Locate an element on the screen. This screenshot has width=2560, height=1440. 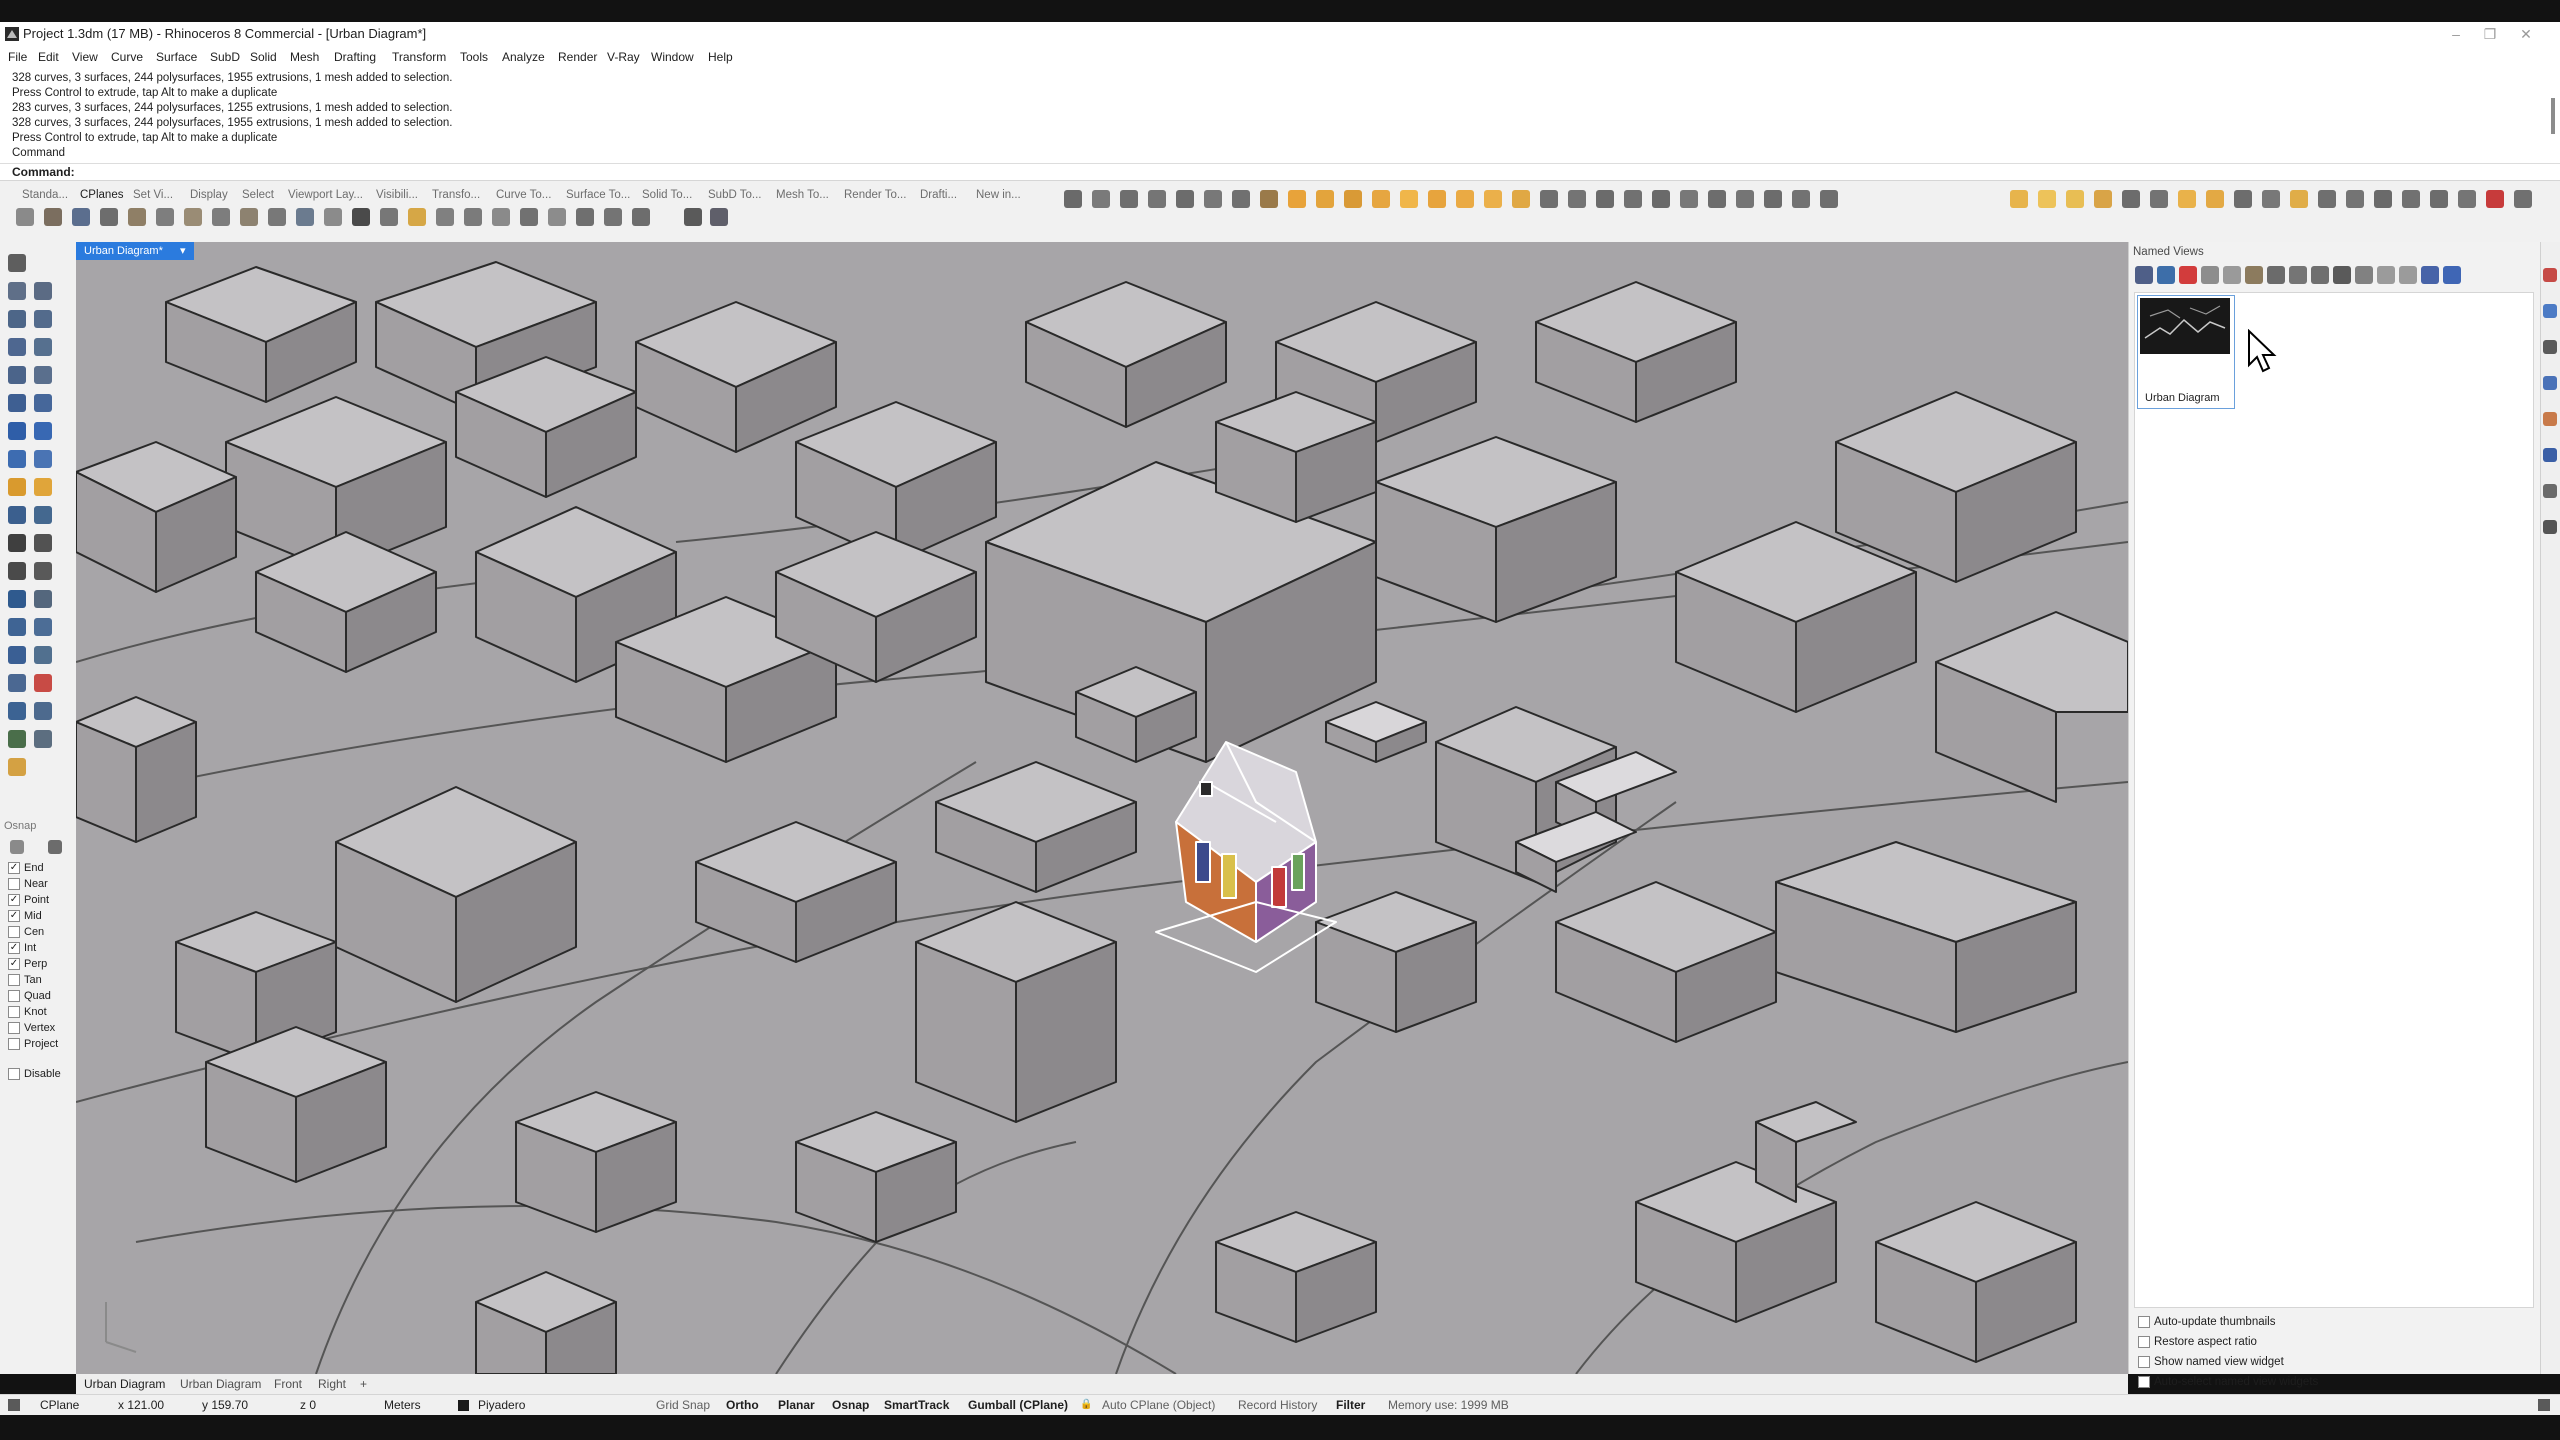
xray-view-icon is located at coordinates (1381, 199).